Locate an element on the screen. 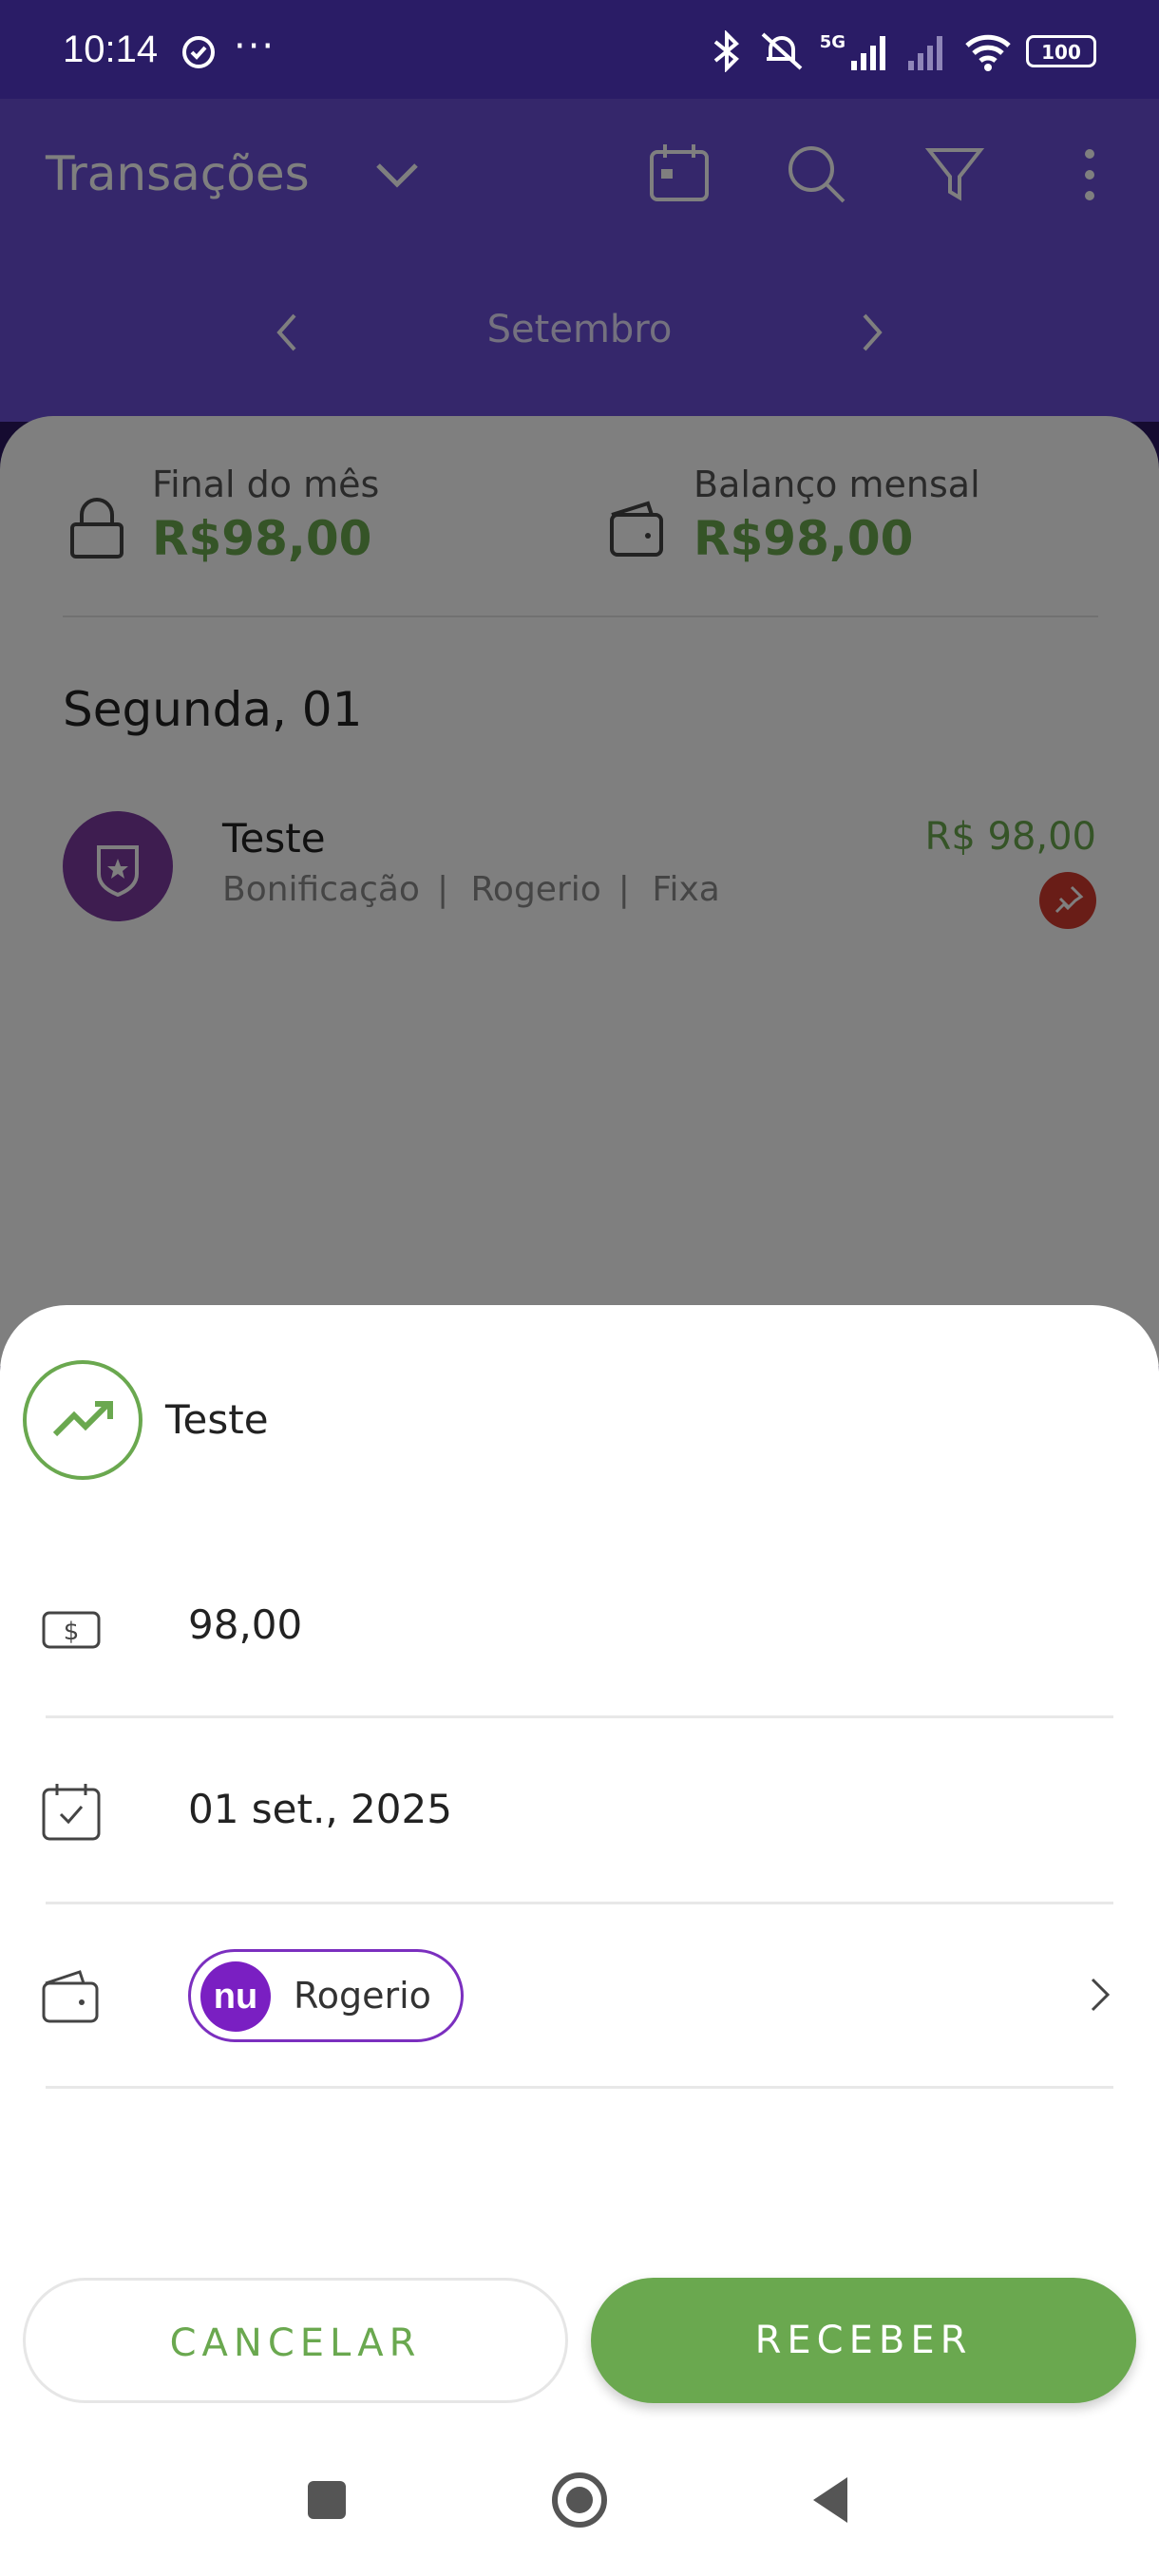 The height and width of the screenshot is (2576, 1159). account-chip: nu Rogerio is located at coordinates (326, 1995).